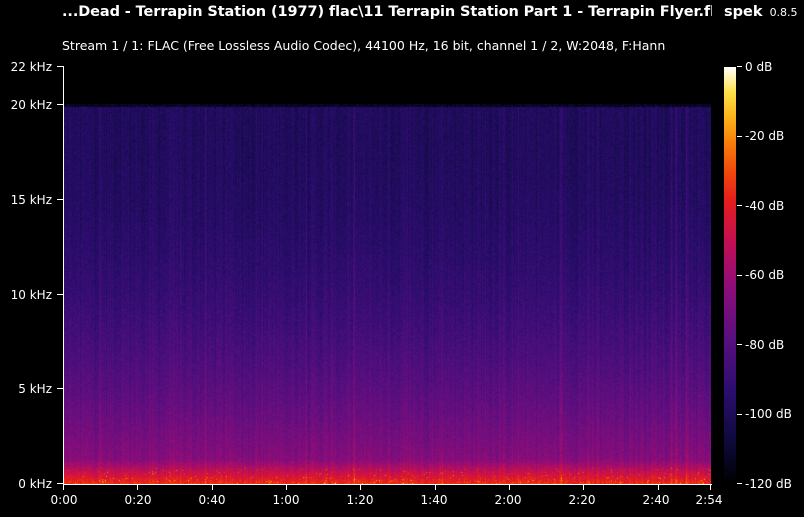  I want to click on x-tick-label: 2:20, so click(582, 500).